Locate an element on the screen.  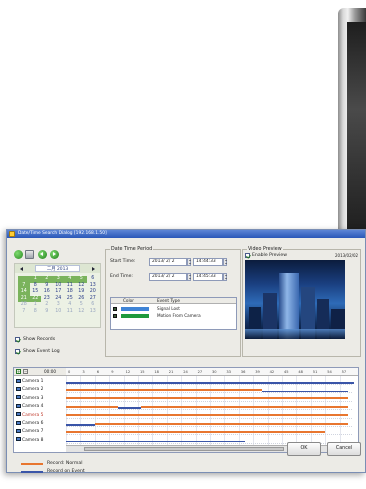
color-column-header: Color is located at coordinates (128, 300).